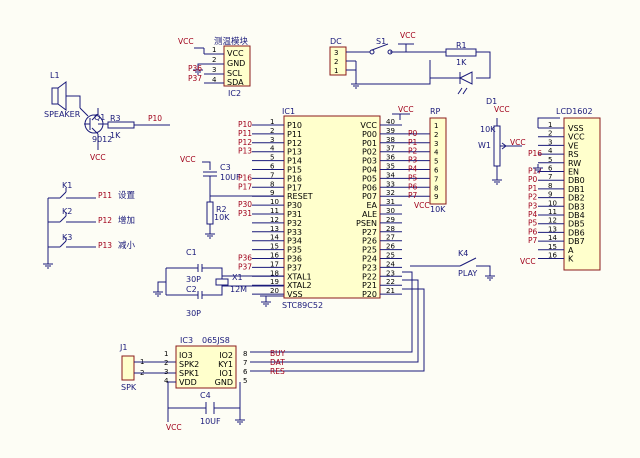  I want to click on w1-vcc-2: VCC, so click(518, 142).